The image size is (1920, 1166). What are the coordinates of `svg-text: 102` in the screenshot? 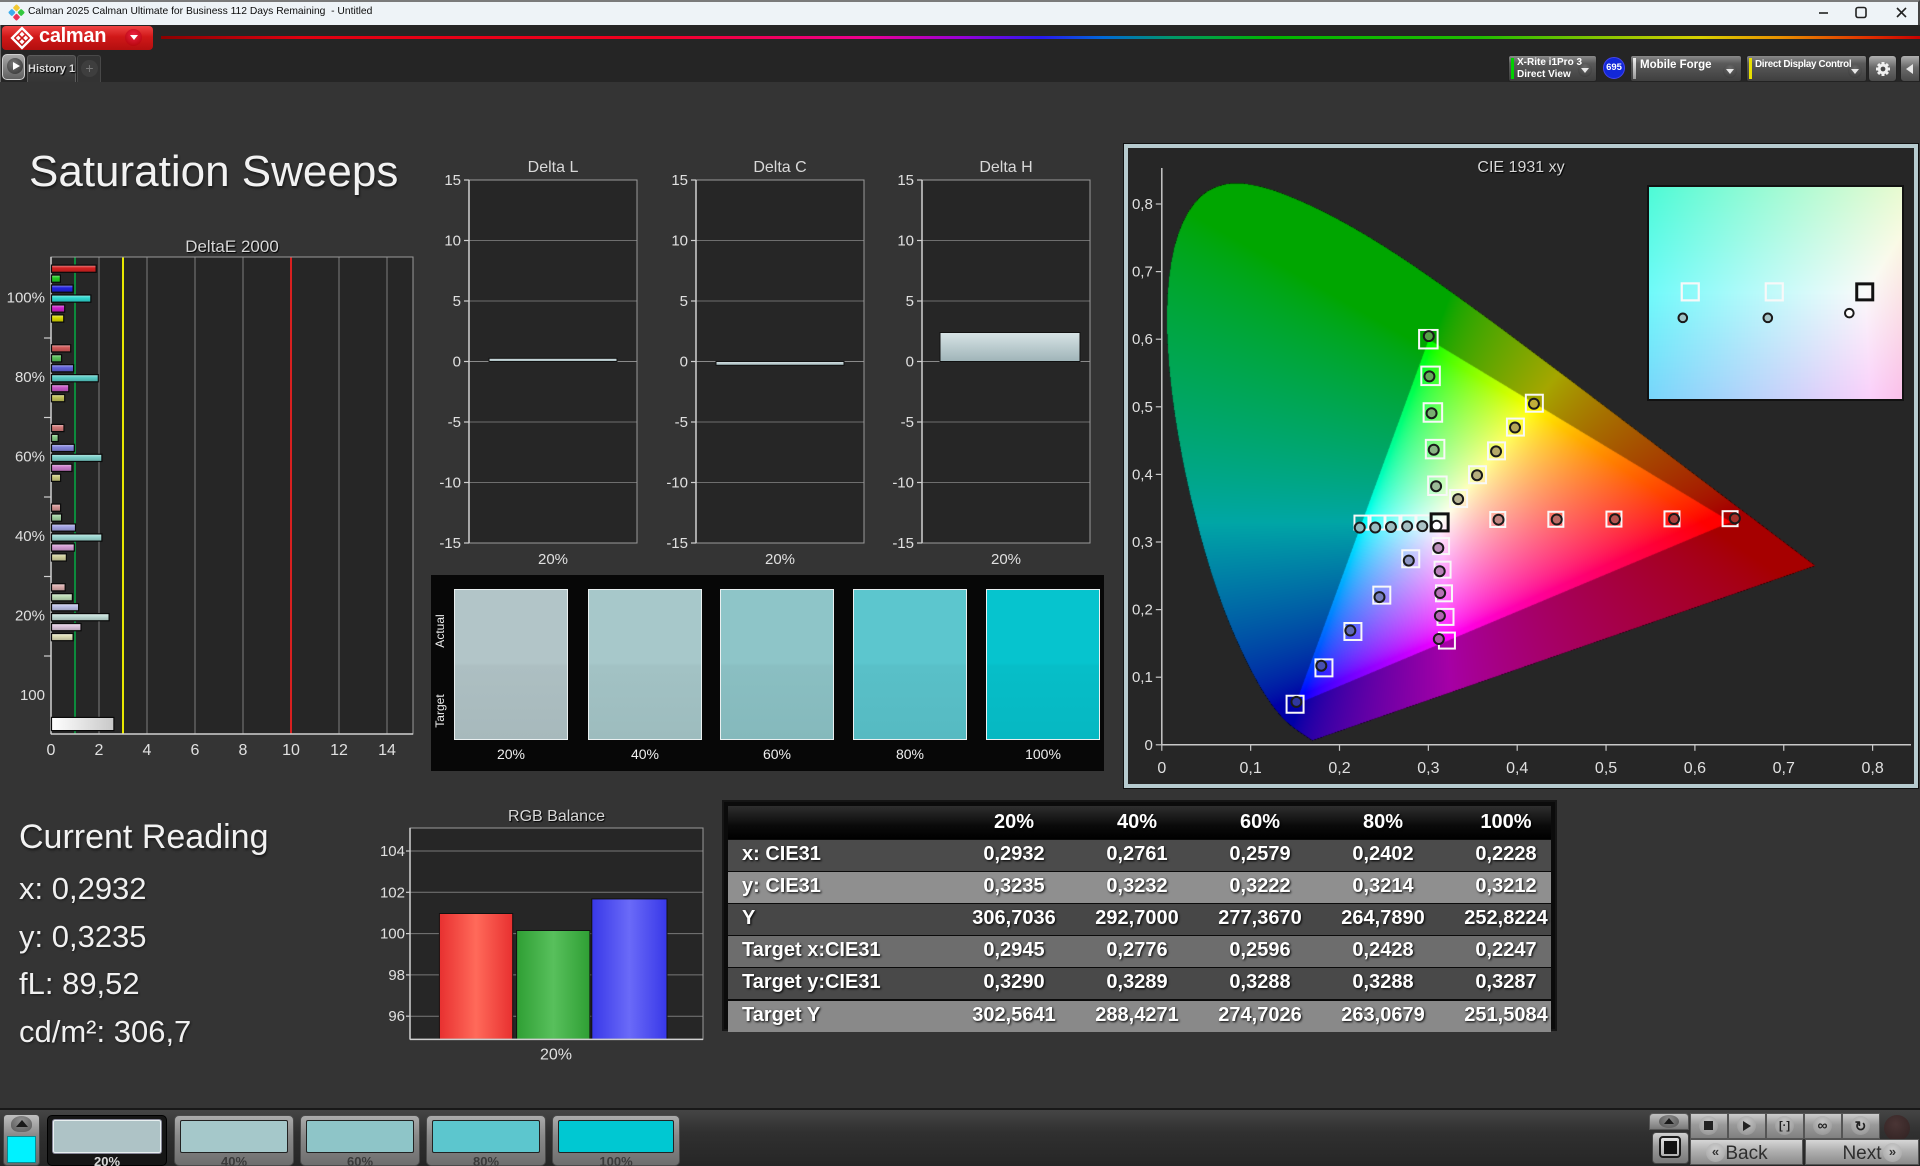 It's located at (392, 892).